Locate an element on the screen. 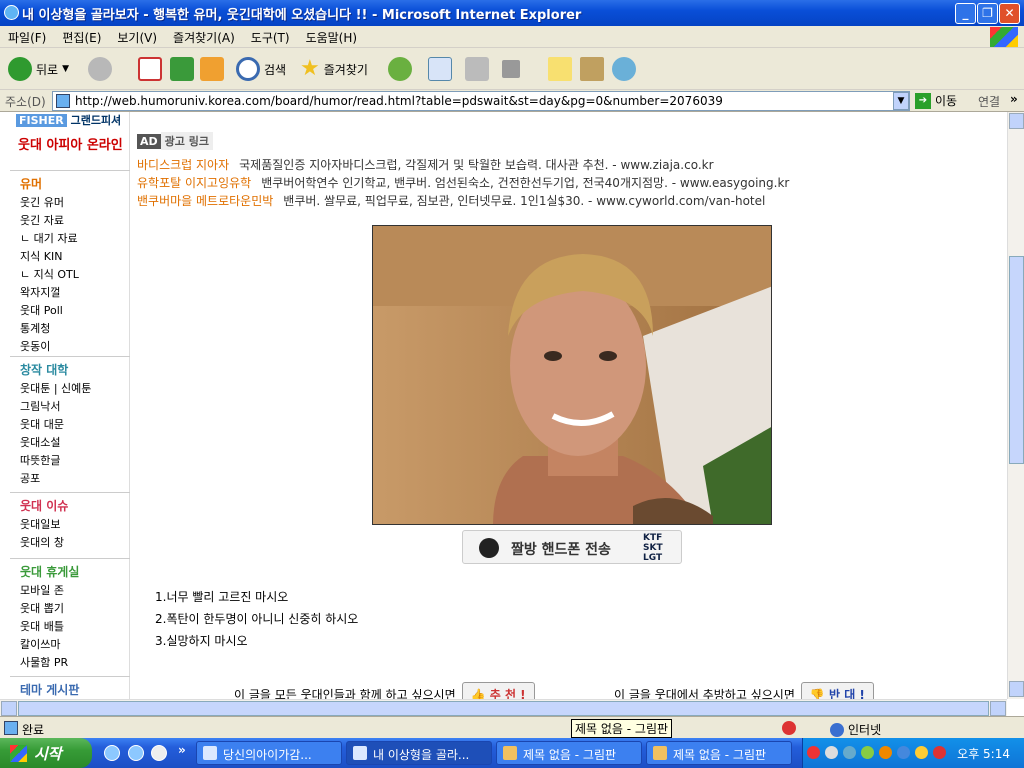 This screenshot has height=768, width=1024. sidebar-heading: 웃대 이슈 is located at coordinates (75, 505).